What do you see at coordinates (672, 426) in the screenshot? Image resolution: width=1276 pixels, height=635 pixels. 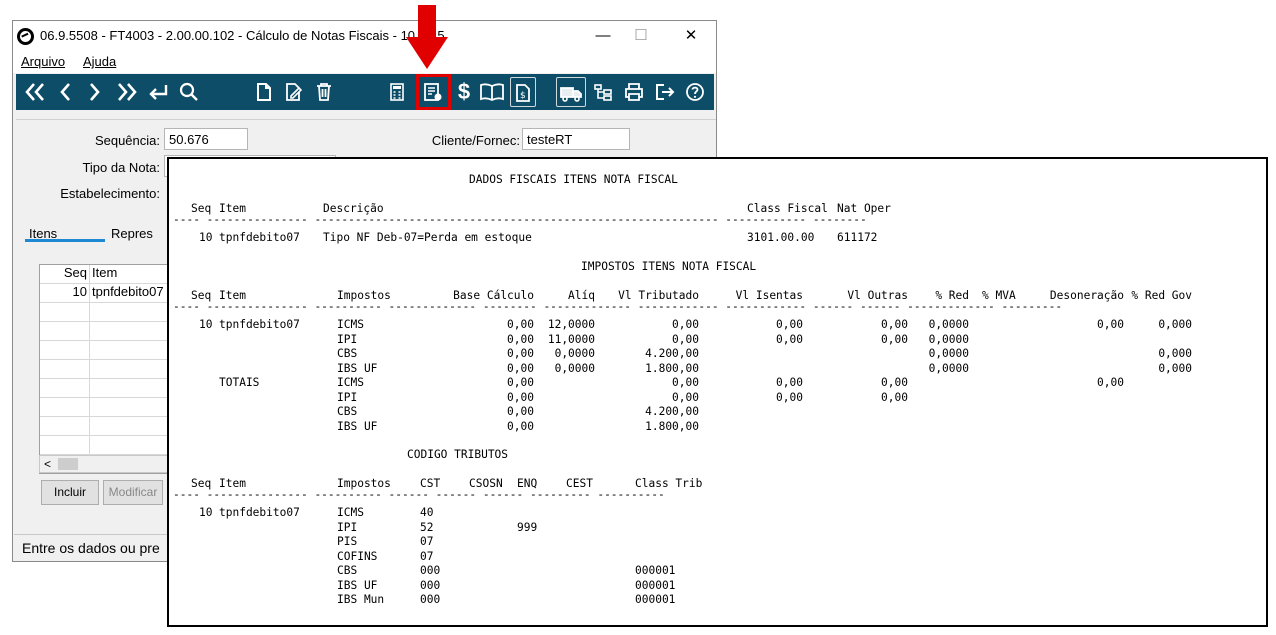 I see `s2-total-tributado: 1.800,00` at bounding box center [672, 426].